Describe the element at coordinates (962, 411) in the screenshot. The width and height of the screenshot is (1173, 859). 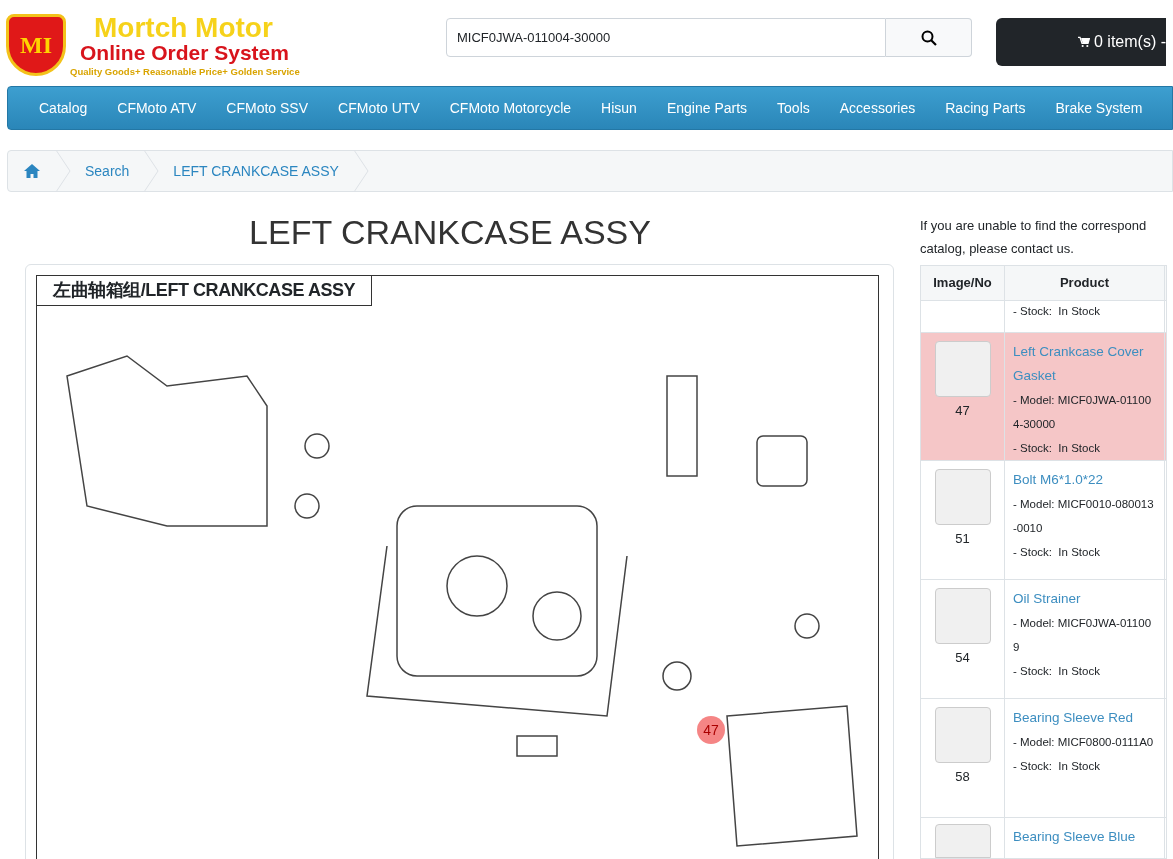
I see `part-number: 47` at that location.